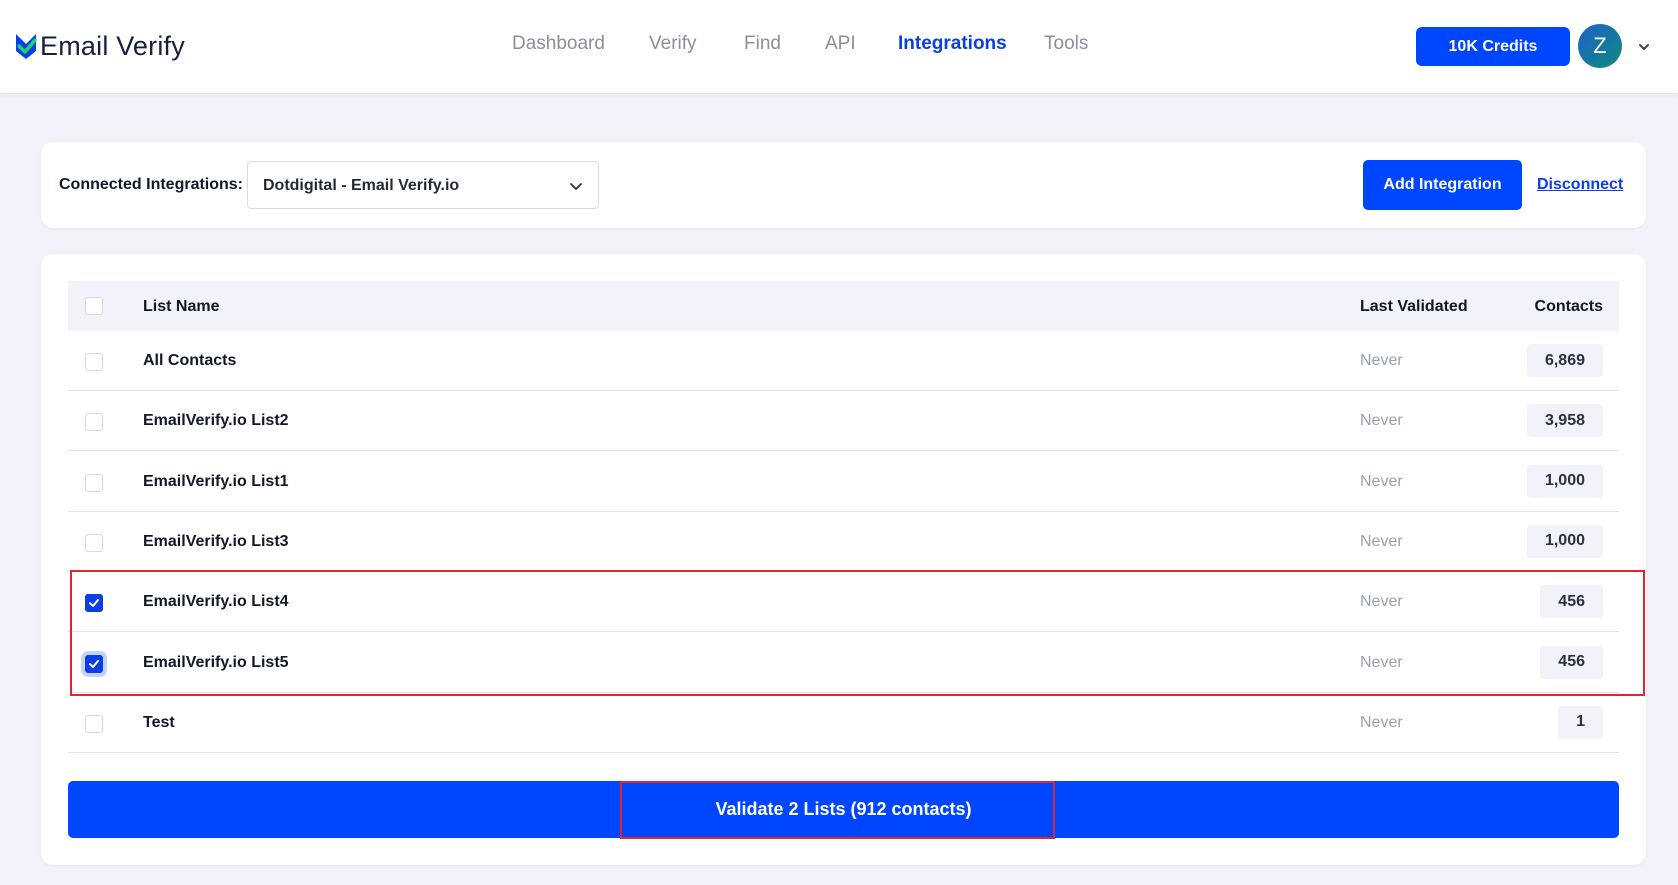  I want to click on contacts-count: 6,869, so click(1564, 360).